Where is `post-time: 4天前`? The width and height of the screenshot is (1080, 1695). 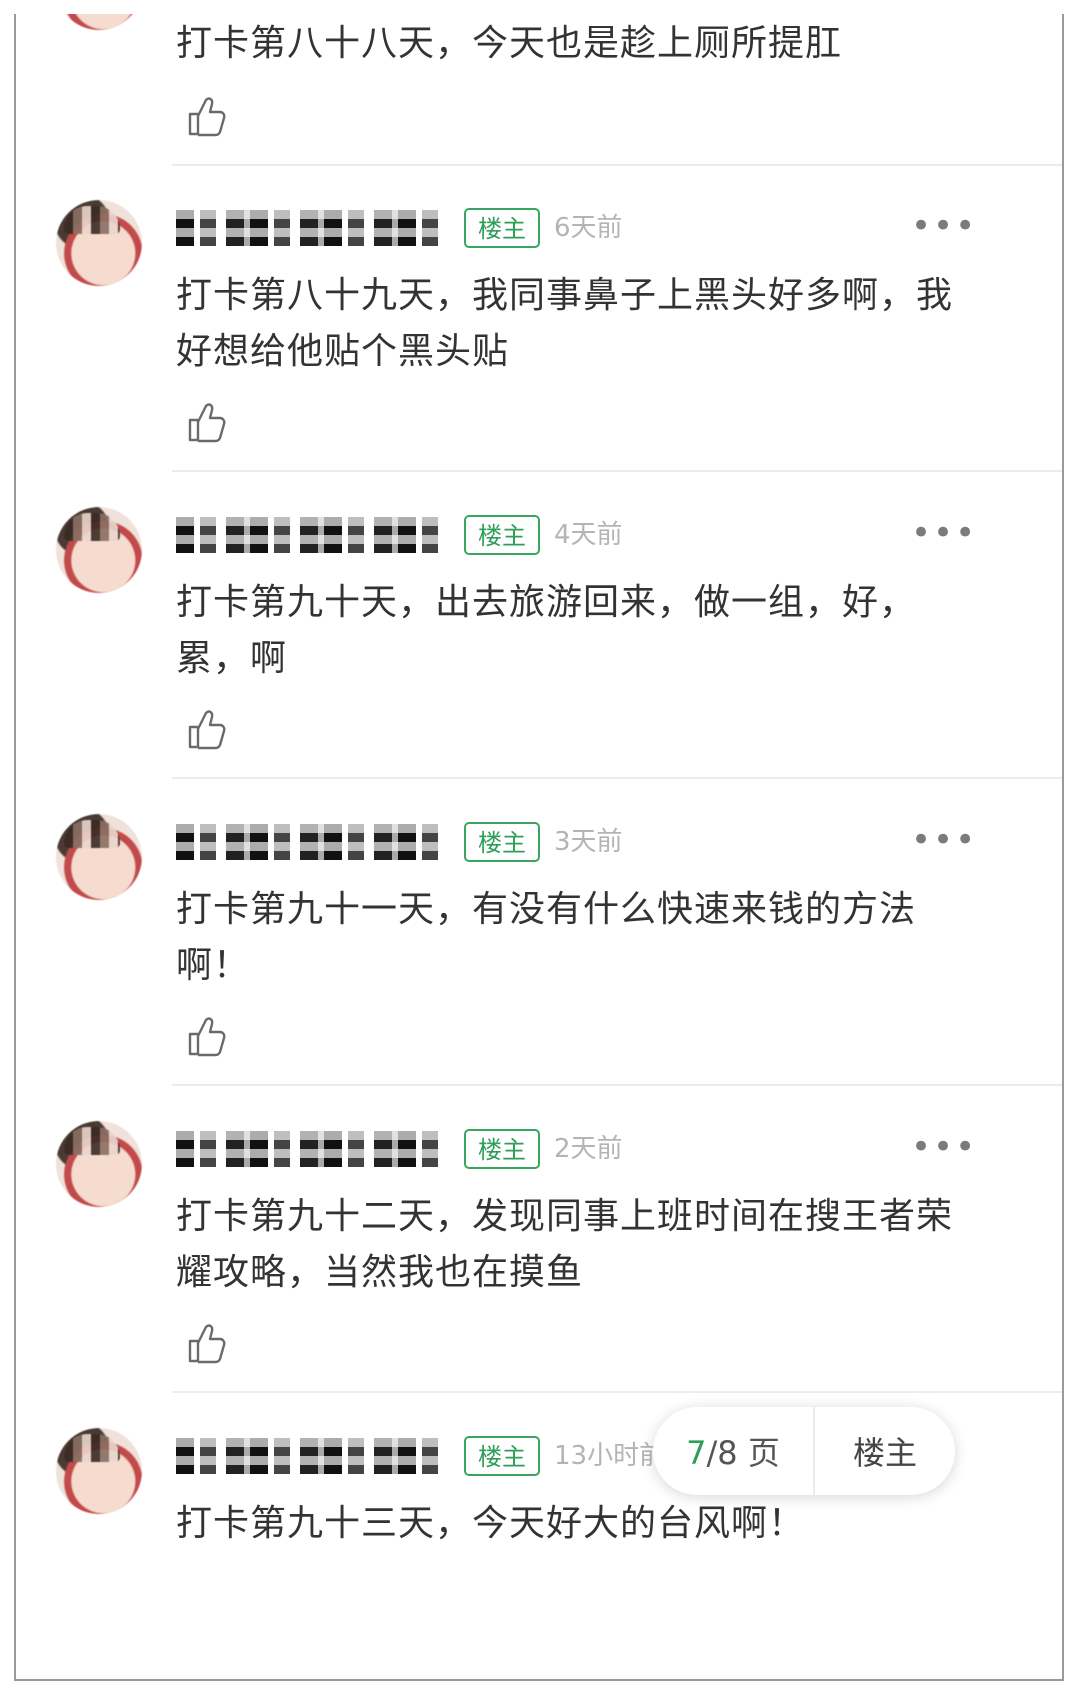
post-time: 4天前 is located at coordinates (588, 535).